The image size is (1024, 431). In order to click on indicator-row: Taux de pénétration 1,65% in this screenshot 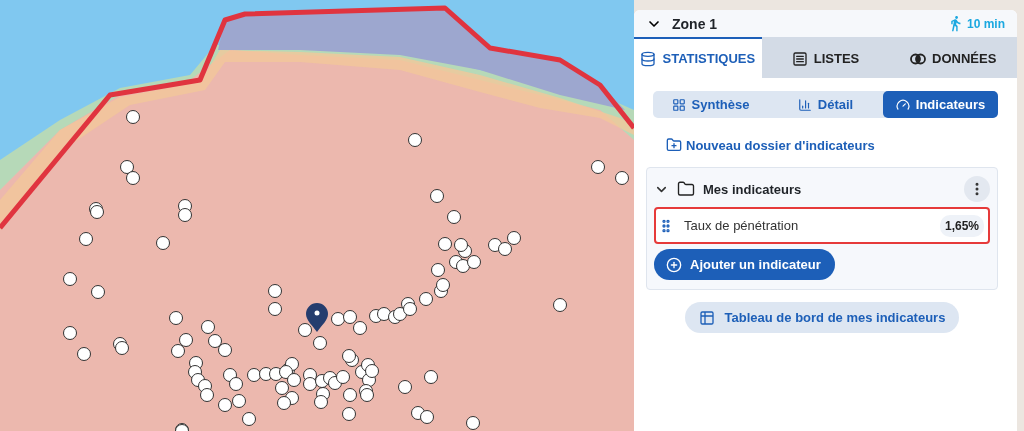, I will do `click(822, 225)`.